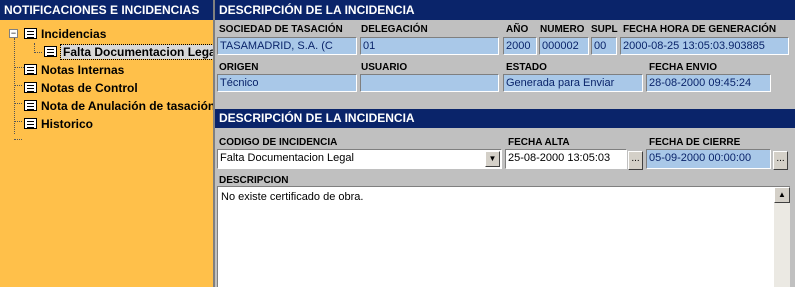  What do you see at coordinates (128, 52) in the screenshot?
I see `tree-item-falta-documentacion: Falta Documentacion Legal` at bounding box center [128, 52].